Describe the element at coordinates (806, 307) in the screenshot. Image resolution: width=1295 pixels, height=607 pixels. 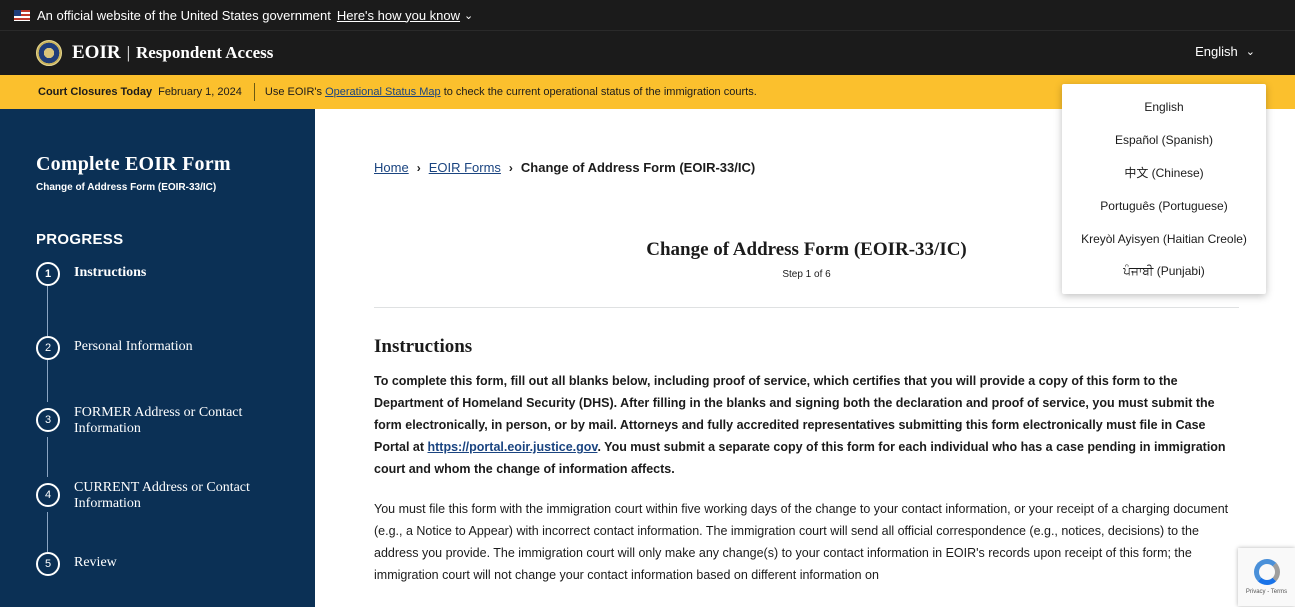
I see `divider` at that location.